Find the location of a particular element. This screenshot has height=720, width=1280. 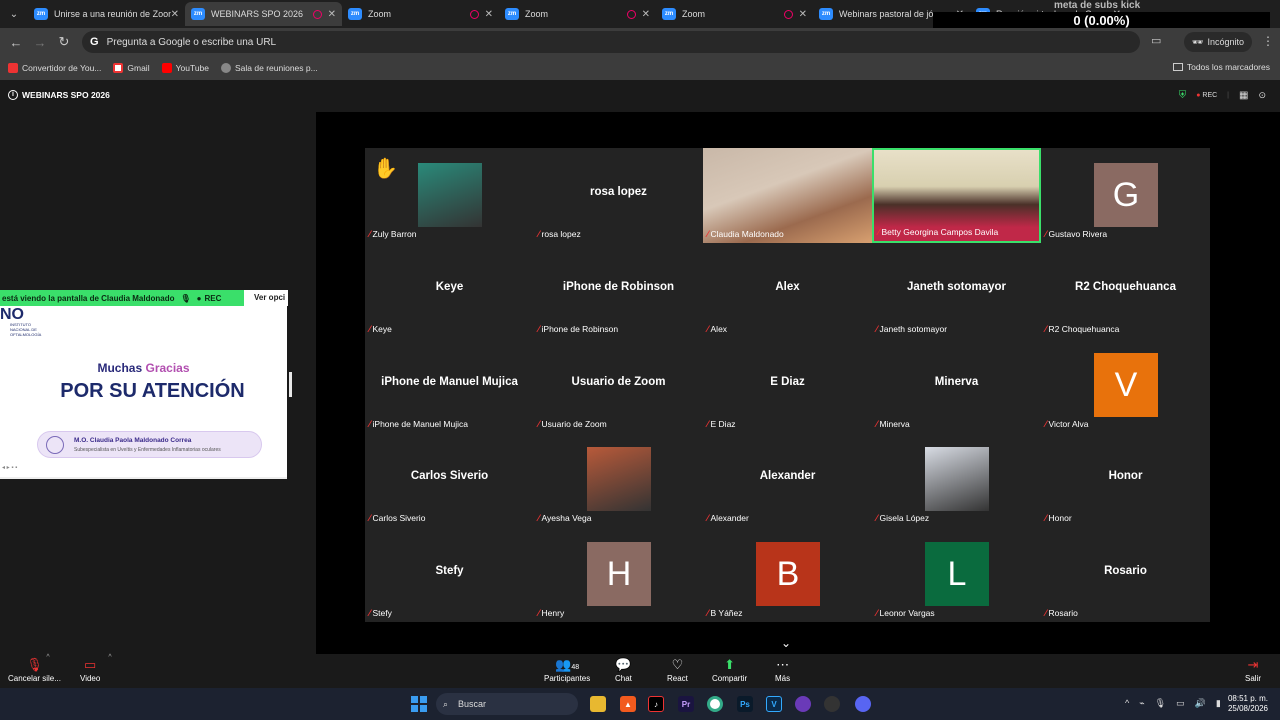

raised-hand-icon: ✋ is located at coordinates (385, 169).